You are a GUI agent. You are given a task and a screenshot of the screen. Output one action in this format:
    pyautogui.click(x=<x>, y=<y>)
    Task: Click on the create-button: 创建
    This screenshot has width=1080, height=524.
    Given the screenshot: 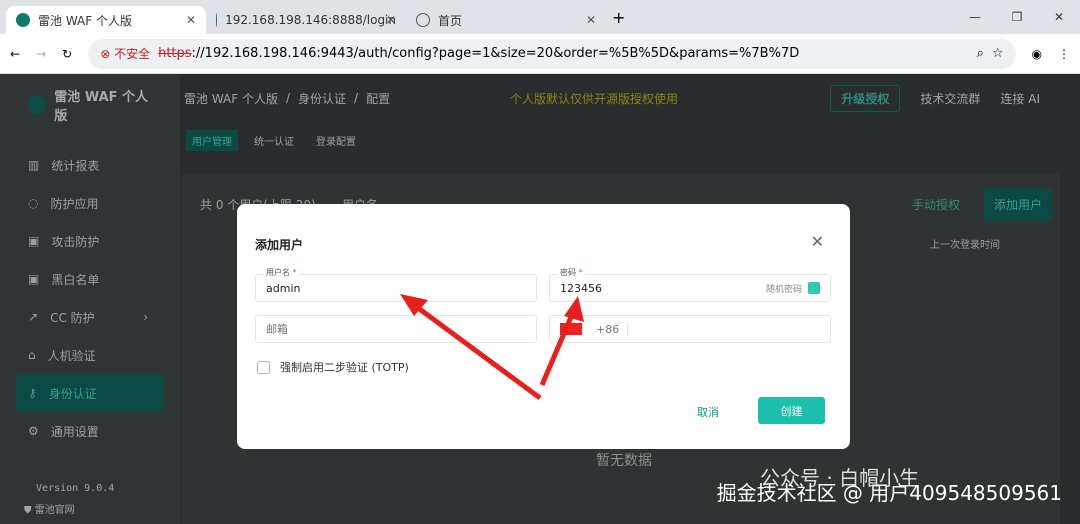 What is the action you would take?
    pyautogui.click(x=791, y=410)
    